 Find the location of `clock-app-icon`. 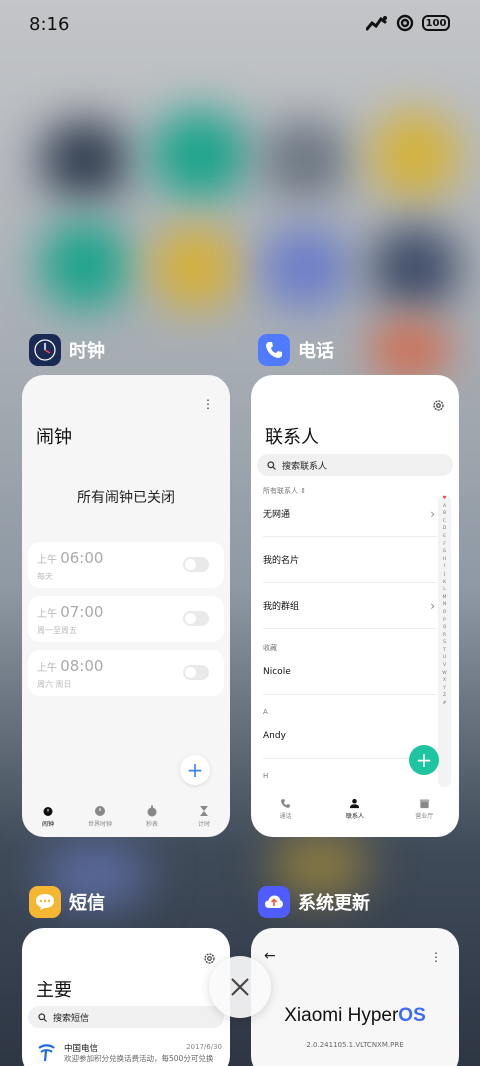

clock-app-icon is located at coordinates (45, 350).